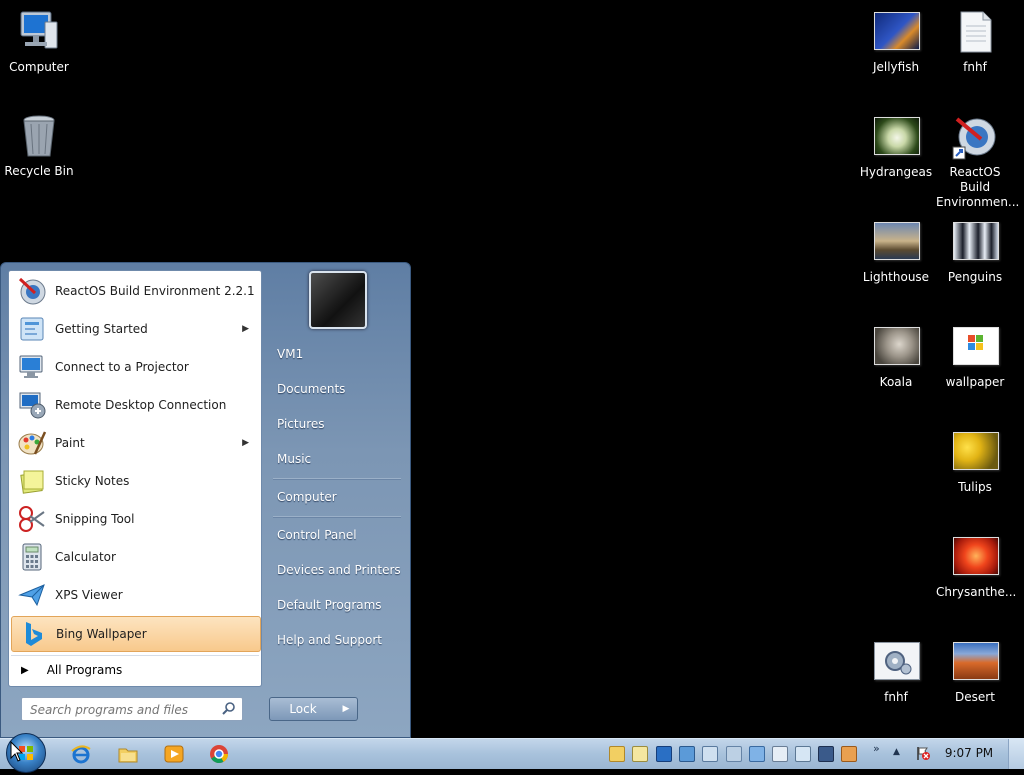  I want to click on desktop-icon-label: Penguins, so click(975, 277).